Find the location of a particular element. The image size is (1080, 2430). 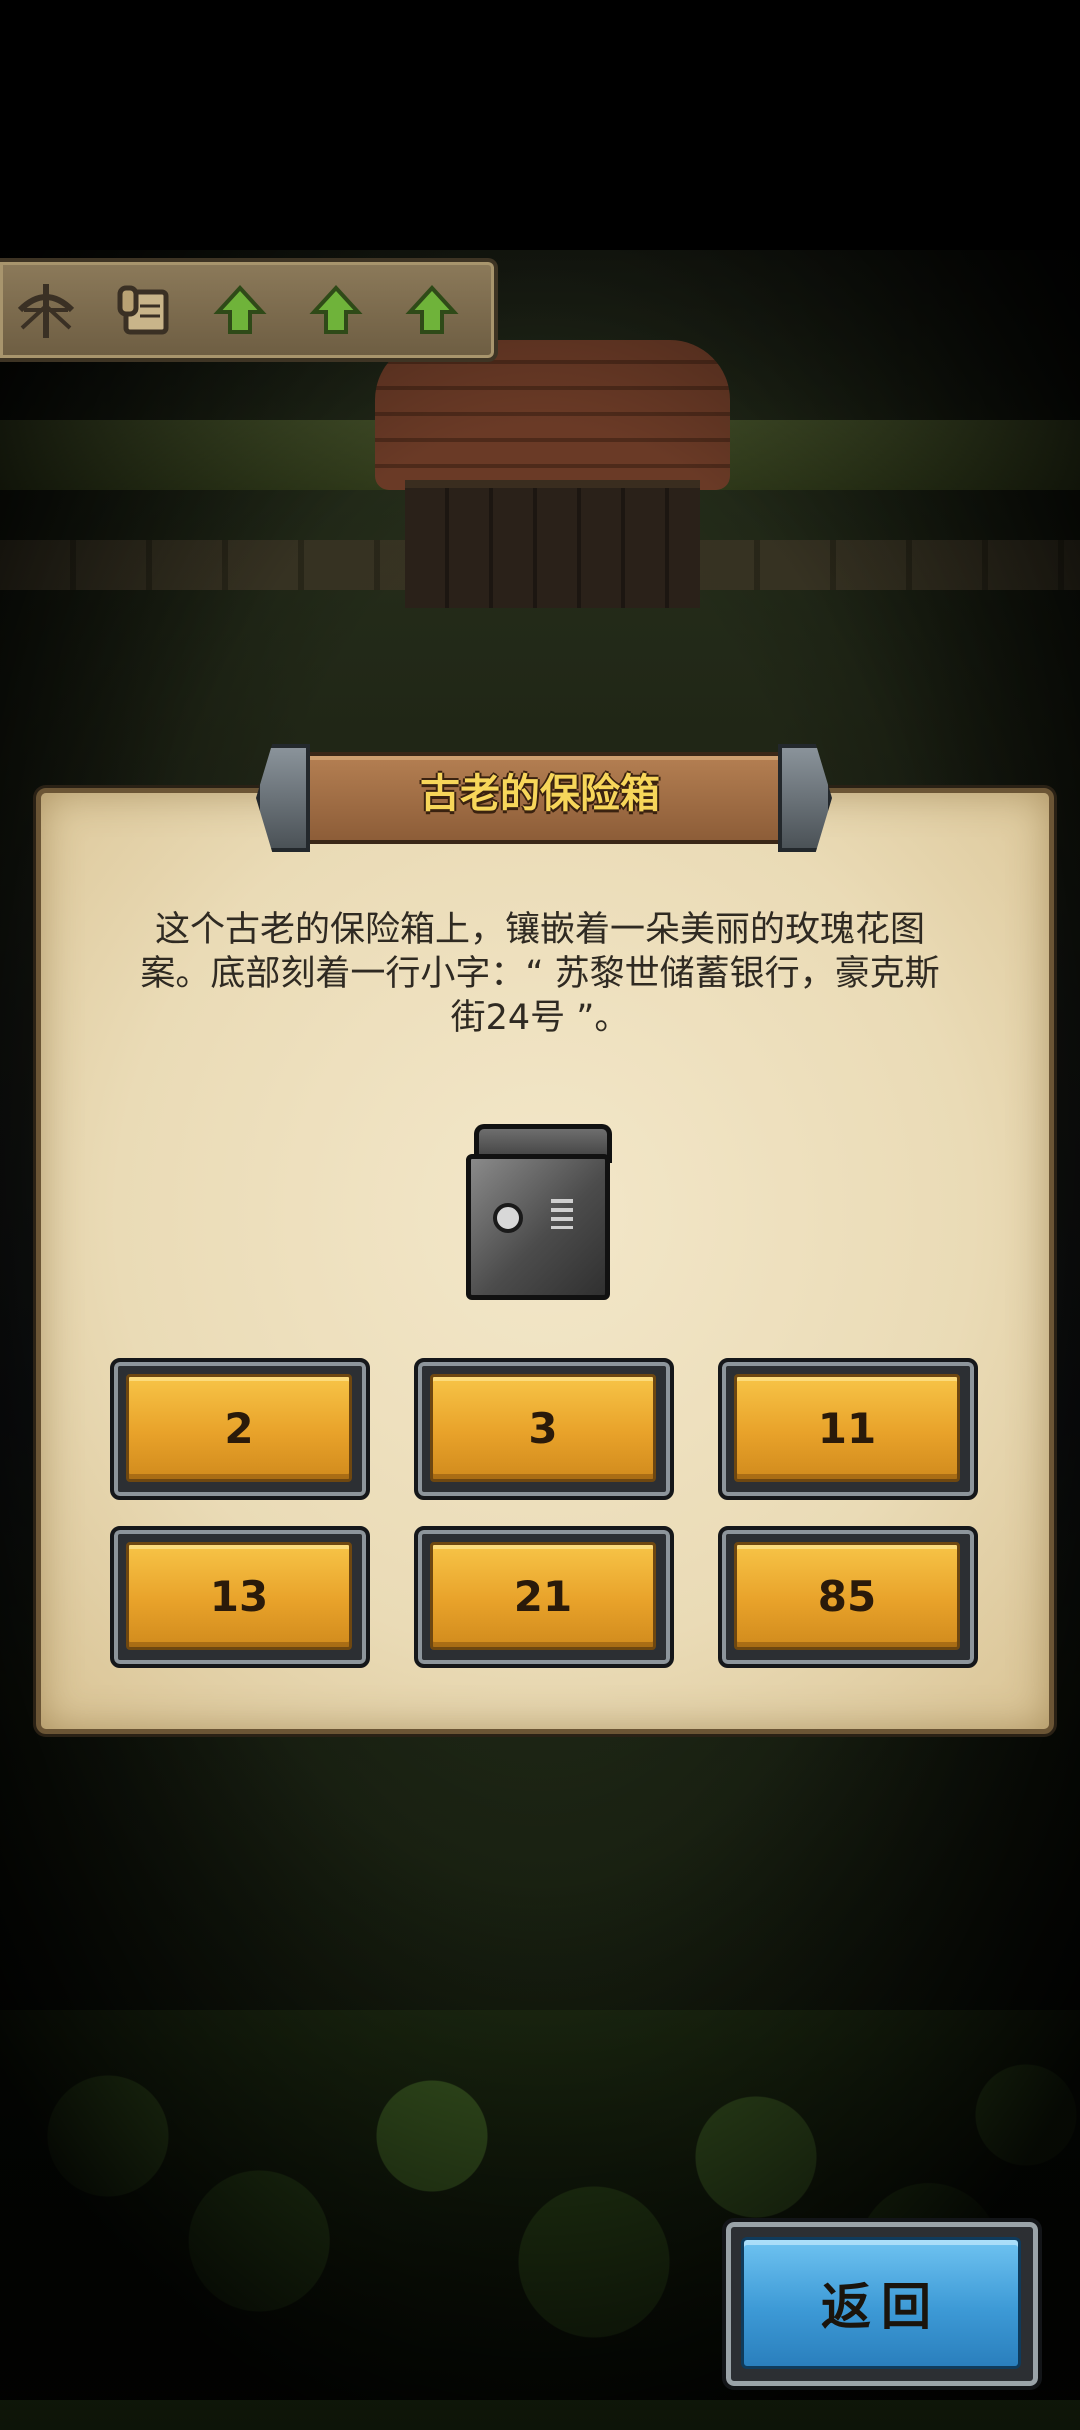

house-door is located at coordinates (552, 544).